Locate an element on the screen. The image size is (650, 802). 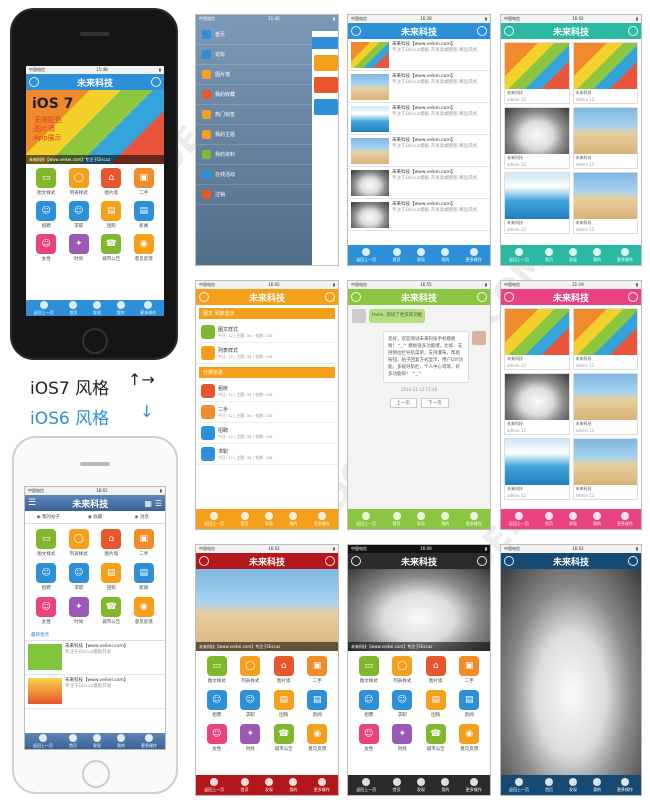
grid-item: ☺ 女性 is located at coordinates (46, 248).